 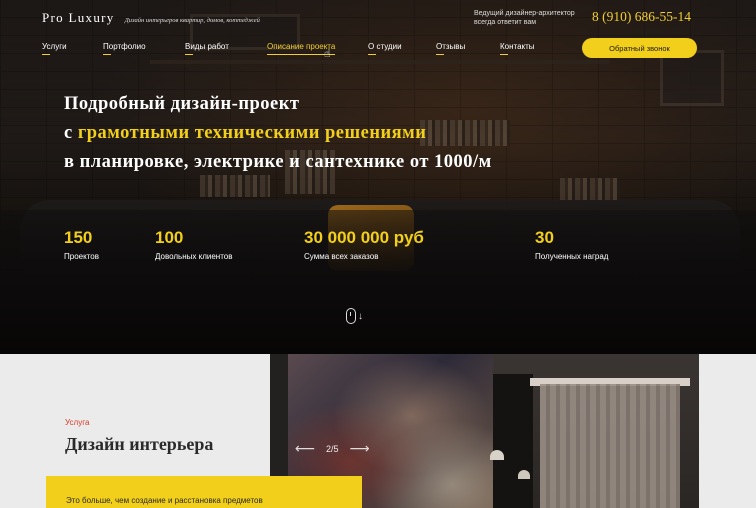 What do you see at coordinates (305, 448) in the screenshot?
I see `arrow-left-icon: ⟵` at bounding box center [305, 448].